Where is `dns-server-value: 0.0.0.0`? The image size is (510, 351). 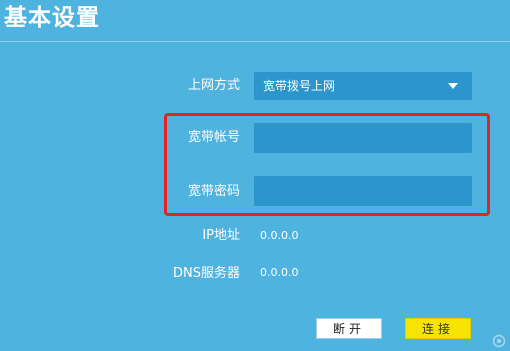 dns-server-value: 0.0.0.0 is located at coordinates (279, 272).